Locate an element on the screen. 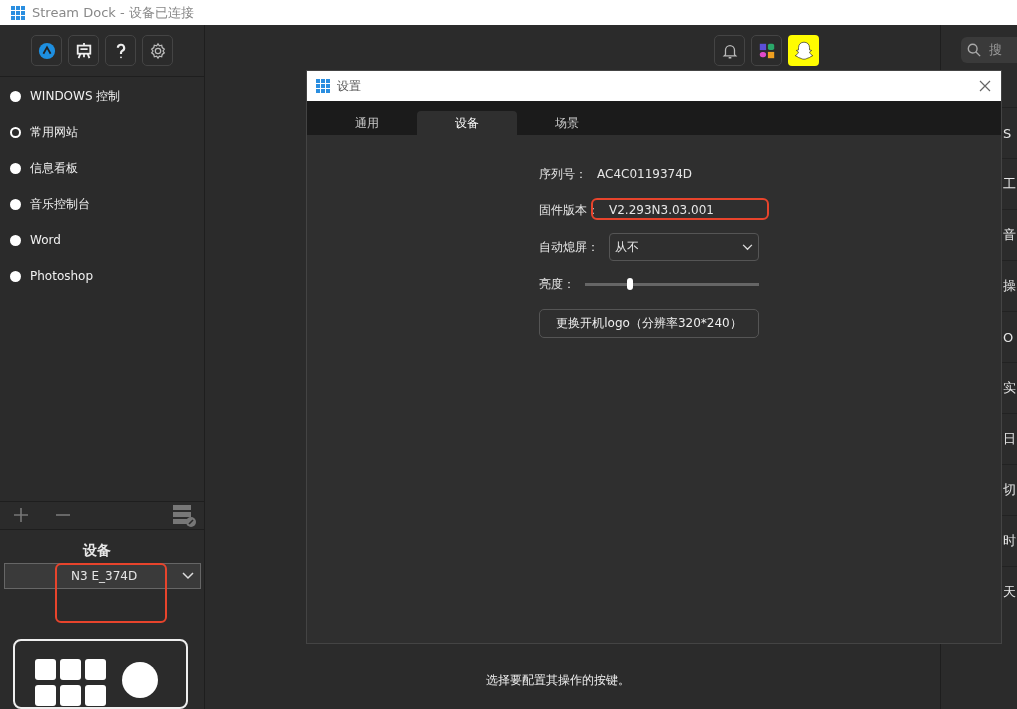  dialog-title: 设置 is located at coordinates (349, 86).